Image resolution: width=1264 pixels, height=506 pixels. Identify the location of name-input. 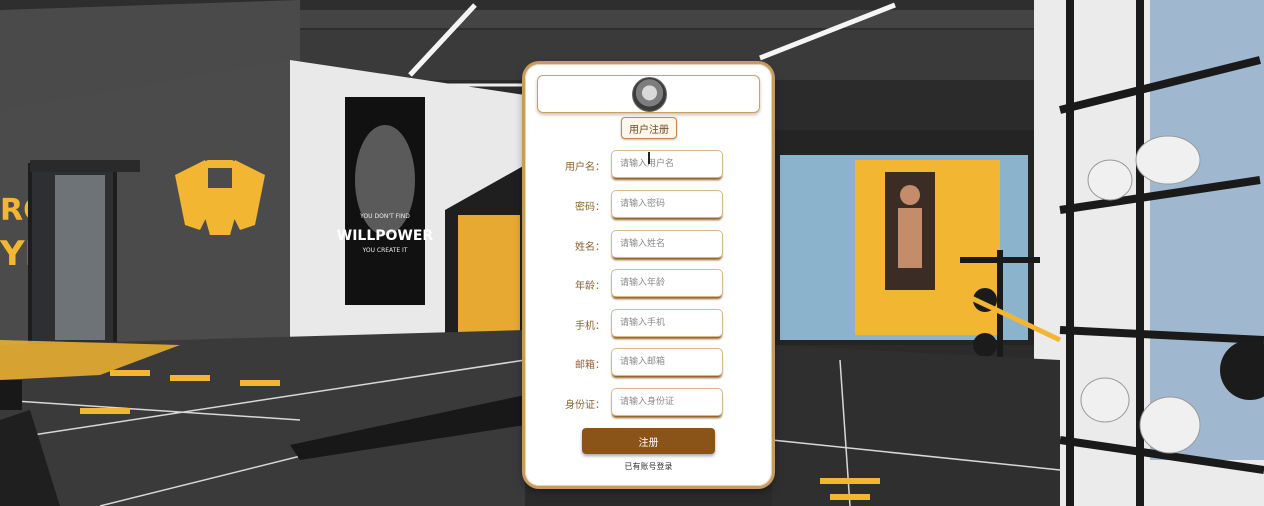
(667, 244).